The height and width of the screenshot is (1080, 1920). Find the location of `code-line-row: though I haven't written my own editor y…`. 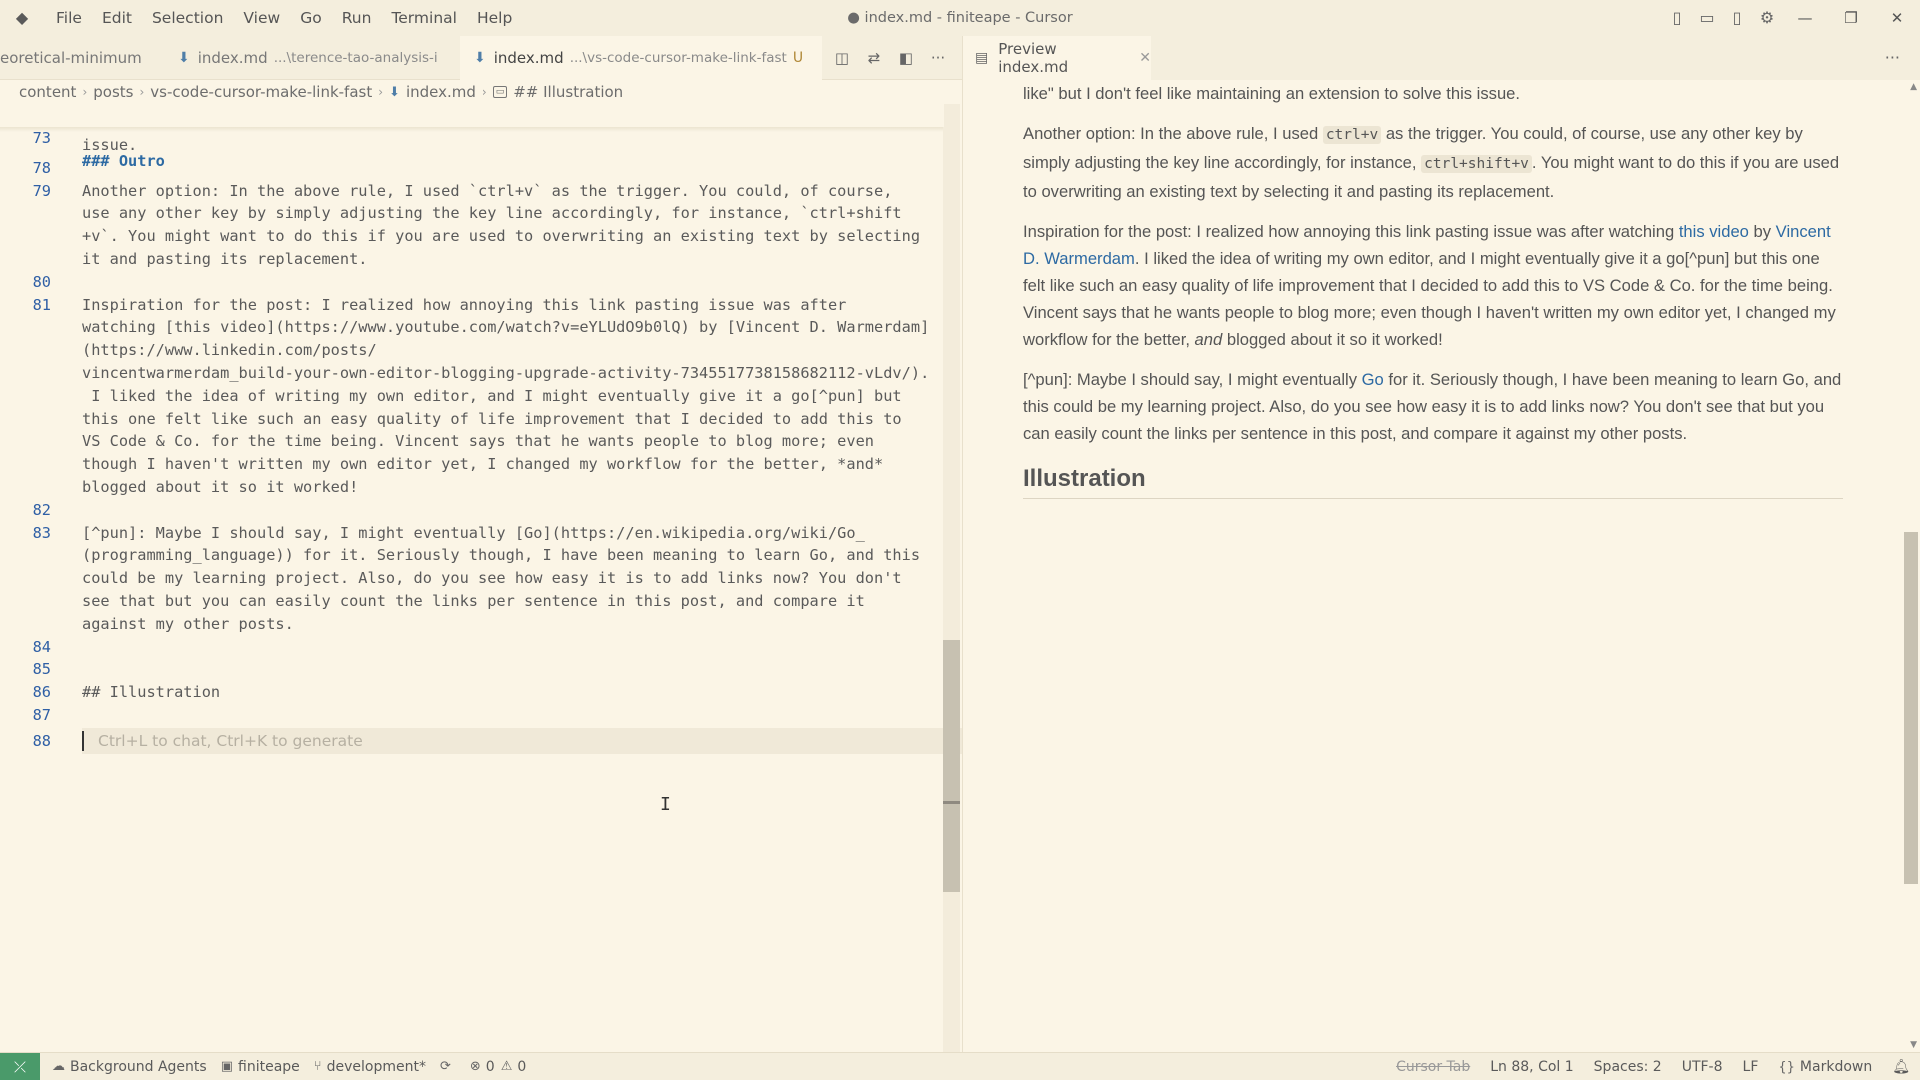

code-line-row: though I haven't written my own editor y… is located at coordinates (472, 464).